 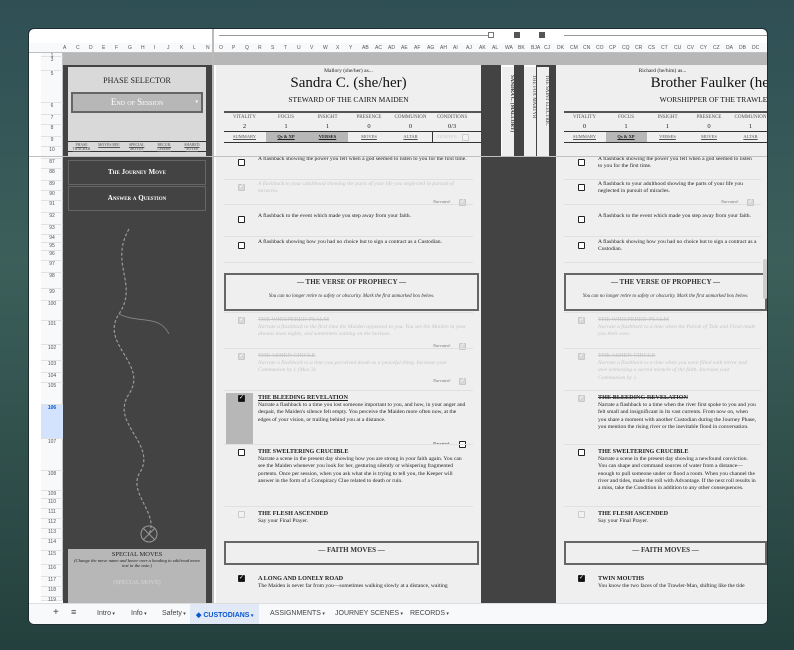 I want to click on row-header: 97, so click(x=52, y=267).